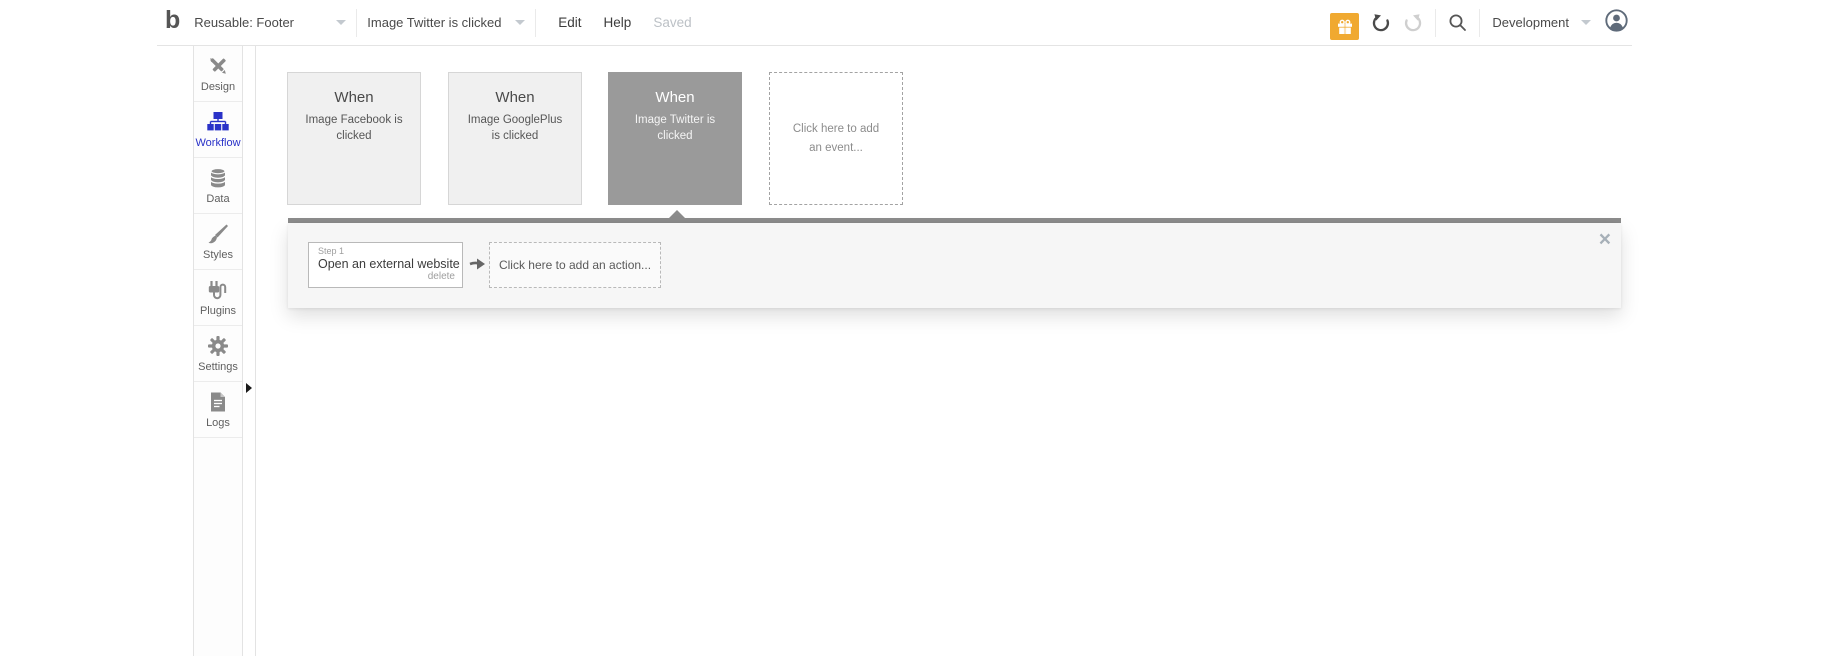 This screenshot has height=656, width=1830. What do you see at coordinates (389, 264) in the screenshot?
I see `step-action-title: Open an external website` at bounding box center [389, 264].